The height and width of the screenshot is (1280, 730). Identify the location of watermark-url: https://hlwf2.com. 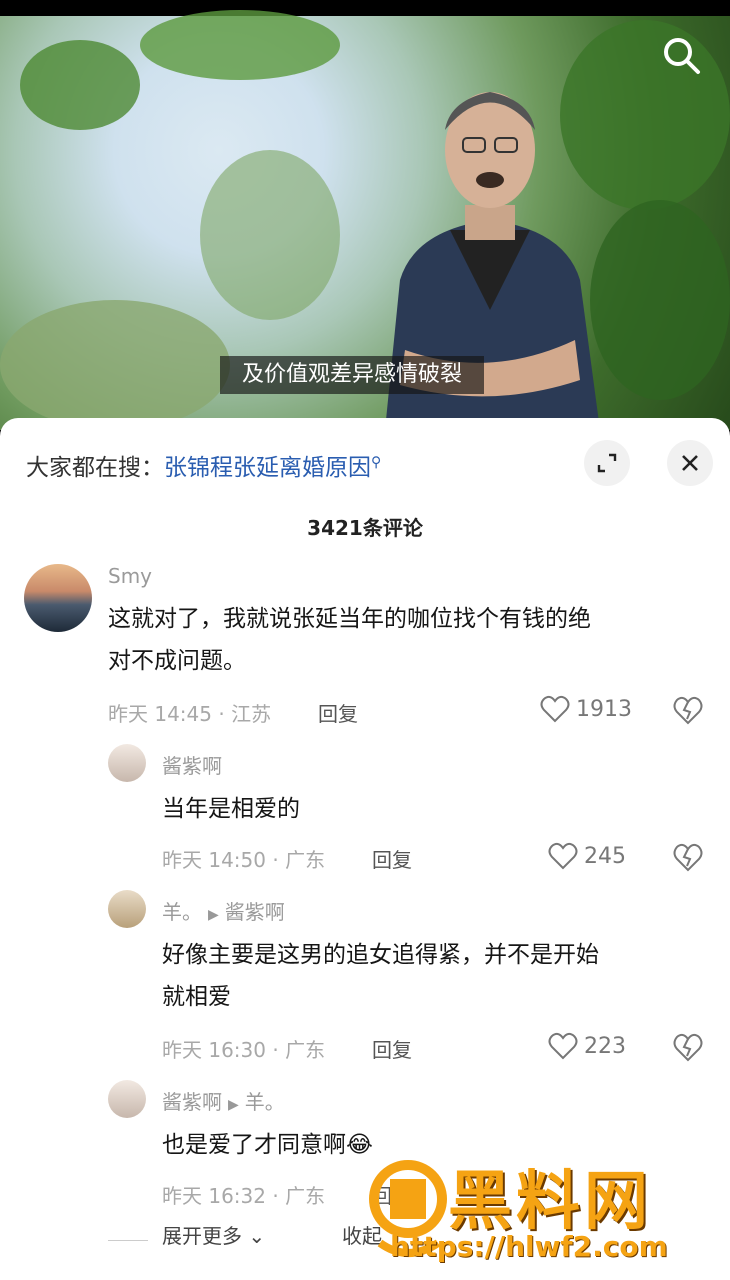
(529, 1246).